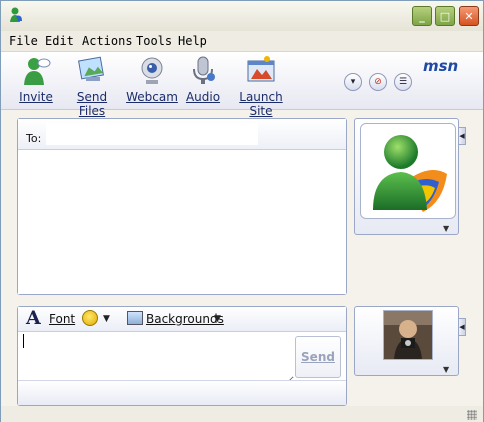 This screenshot has width=484, height=422. What do you see at coordinates (33, 318) in the screenshot?
I see `font-icon: A` at bounding box center [33, 318].